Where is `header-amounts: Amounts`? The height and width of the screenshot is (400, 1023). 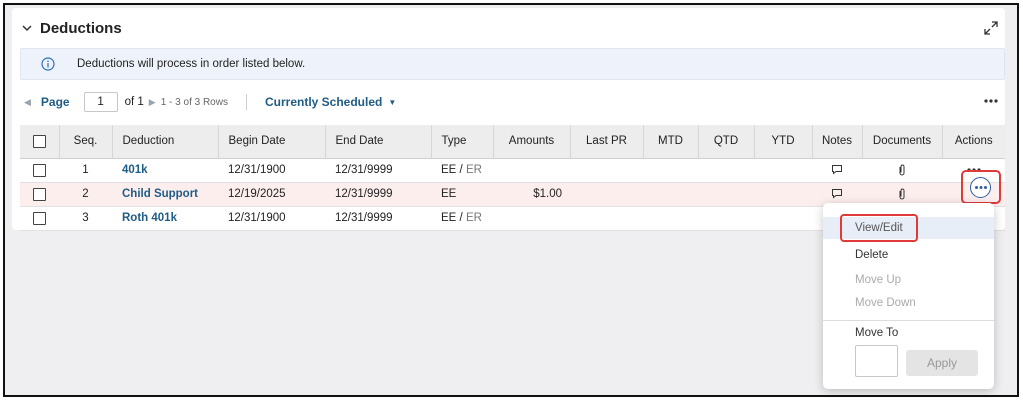
header-amounts: Amounts is located at coordinates (532, 142).